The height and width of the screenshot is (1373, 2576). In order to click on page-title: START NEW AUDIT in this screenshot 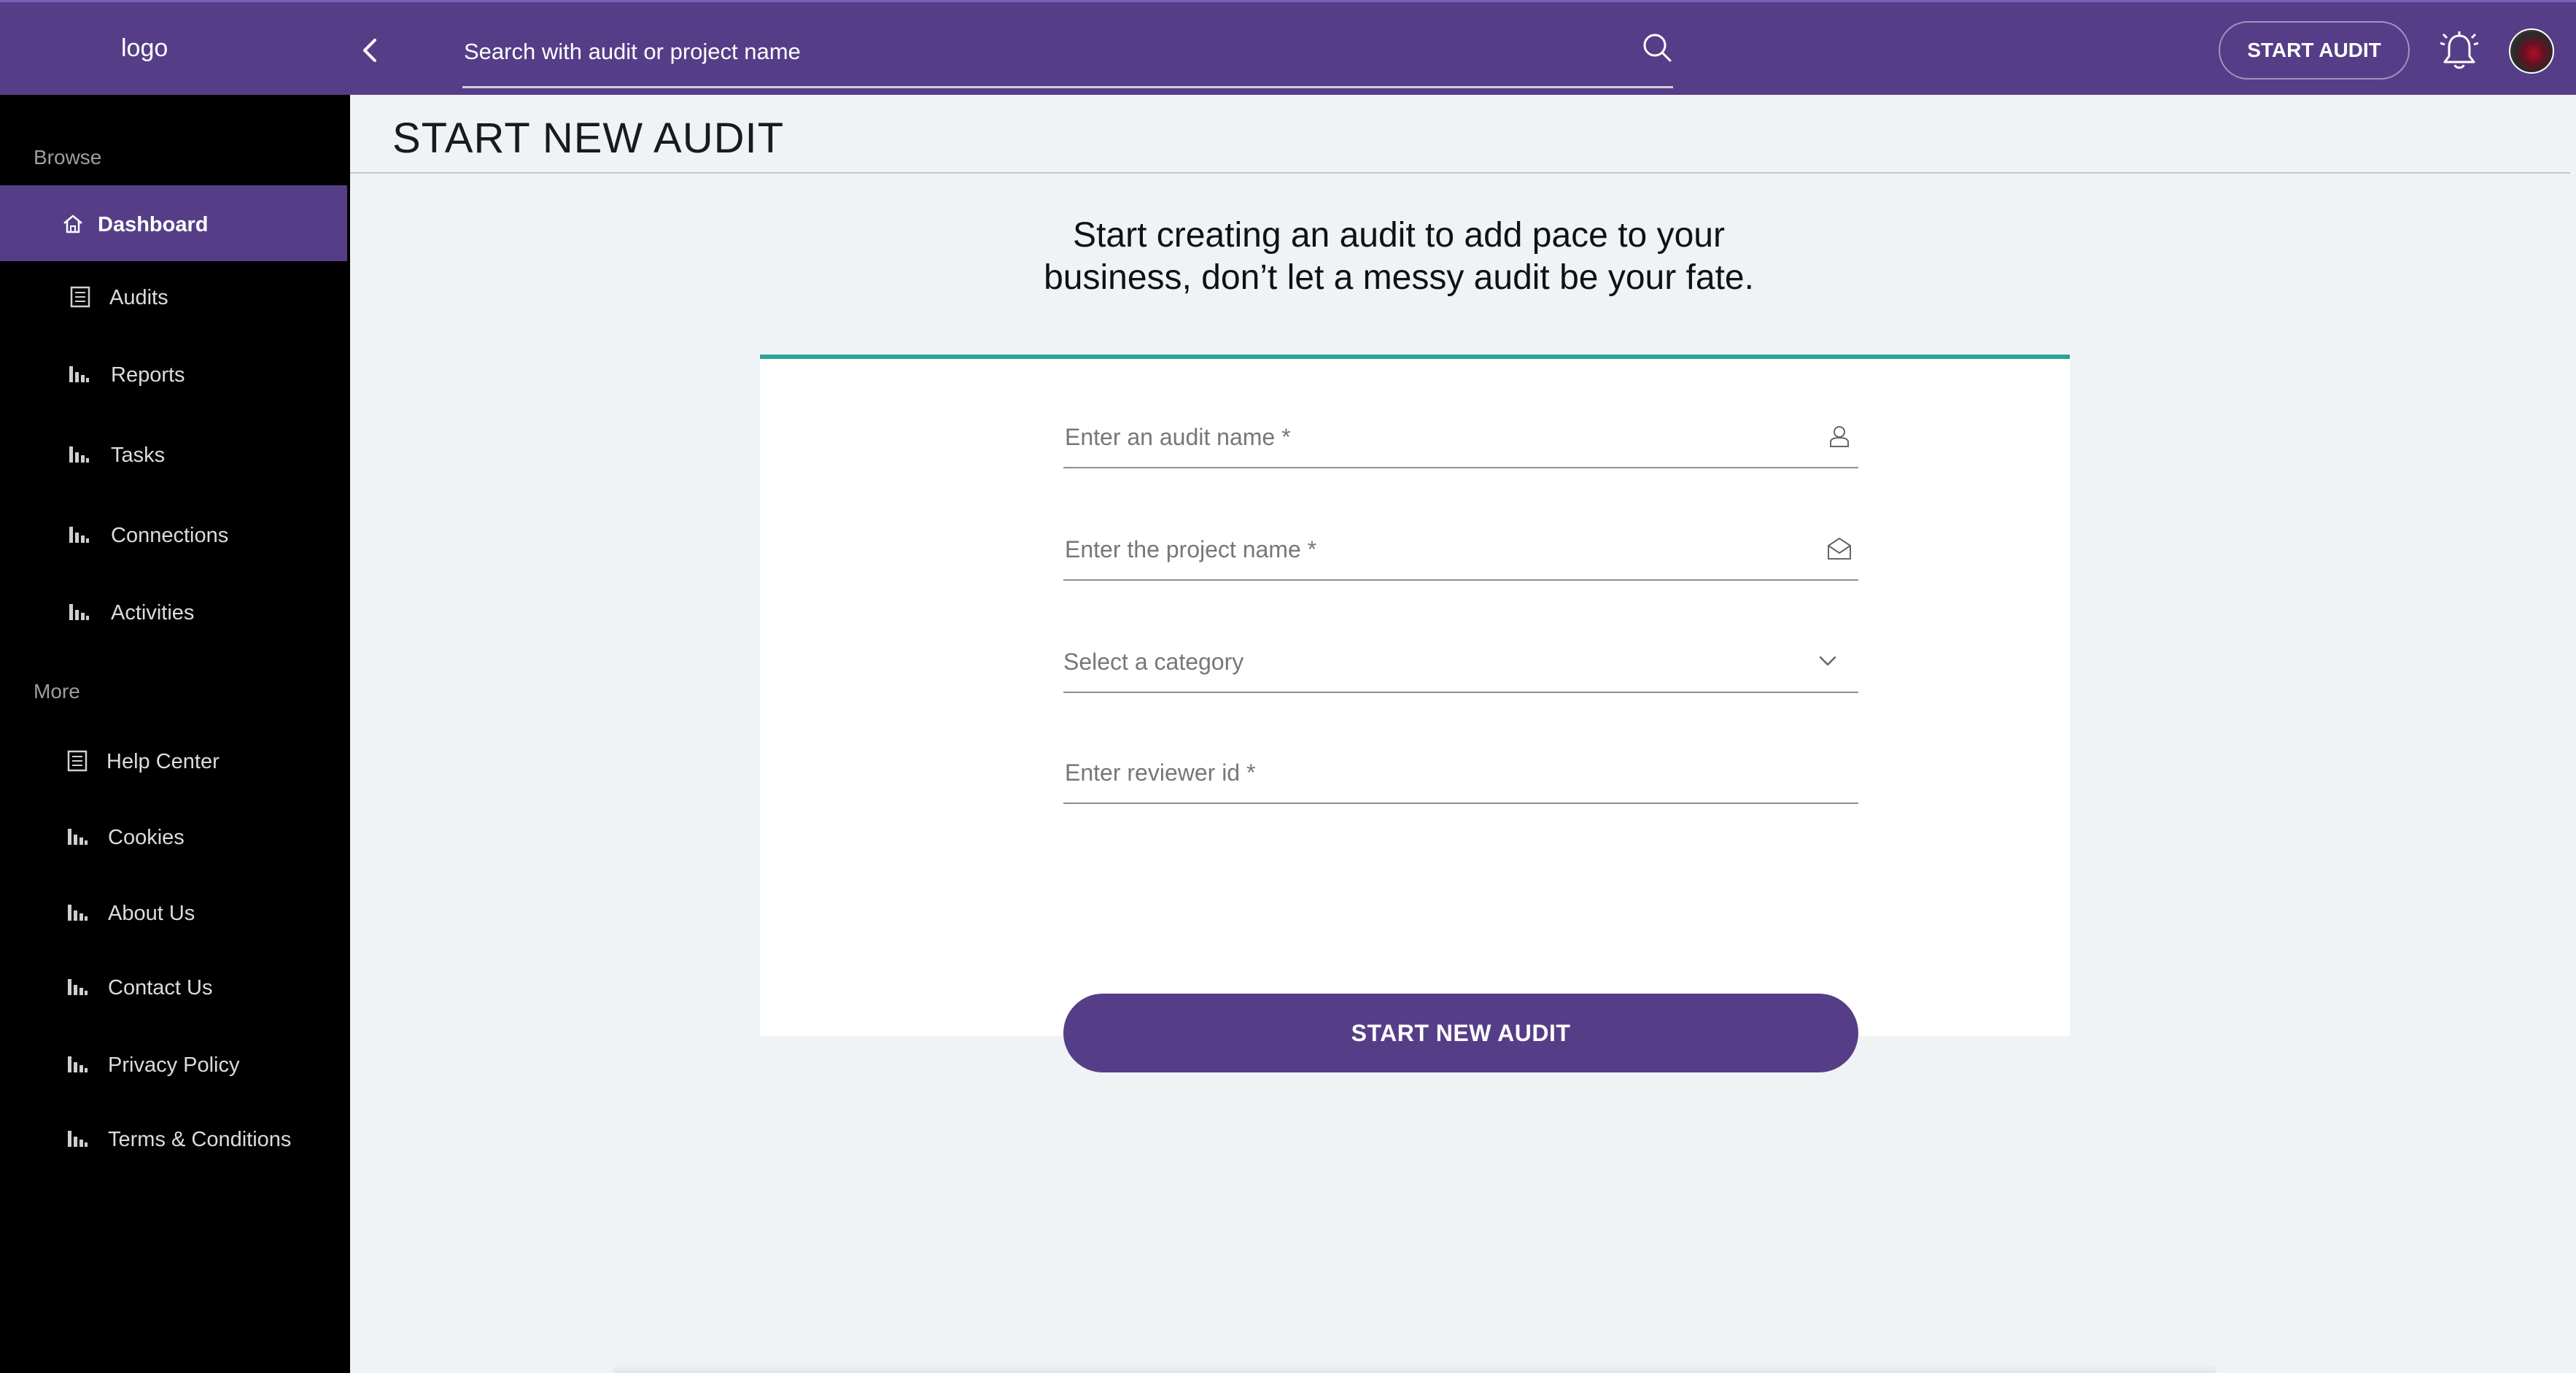, I will do `click(589, 138)`.